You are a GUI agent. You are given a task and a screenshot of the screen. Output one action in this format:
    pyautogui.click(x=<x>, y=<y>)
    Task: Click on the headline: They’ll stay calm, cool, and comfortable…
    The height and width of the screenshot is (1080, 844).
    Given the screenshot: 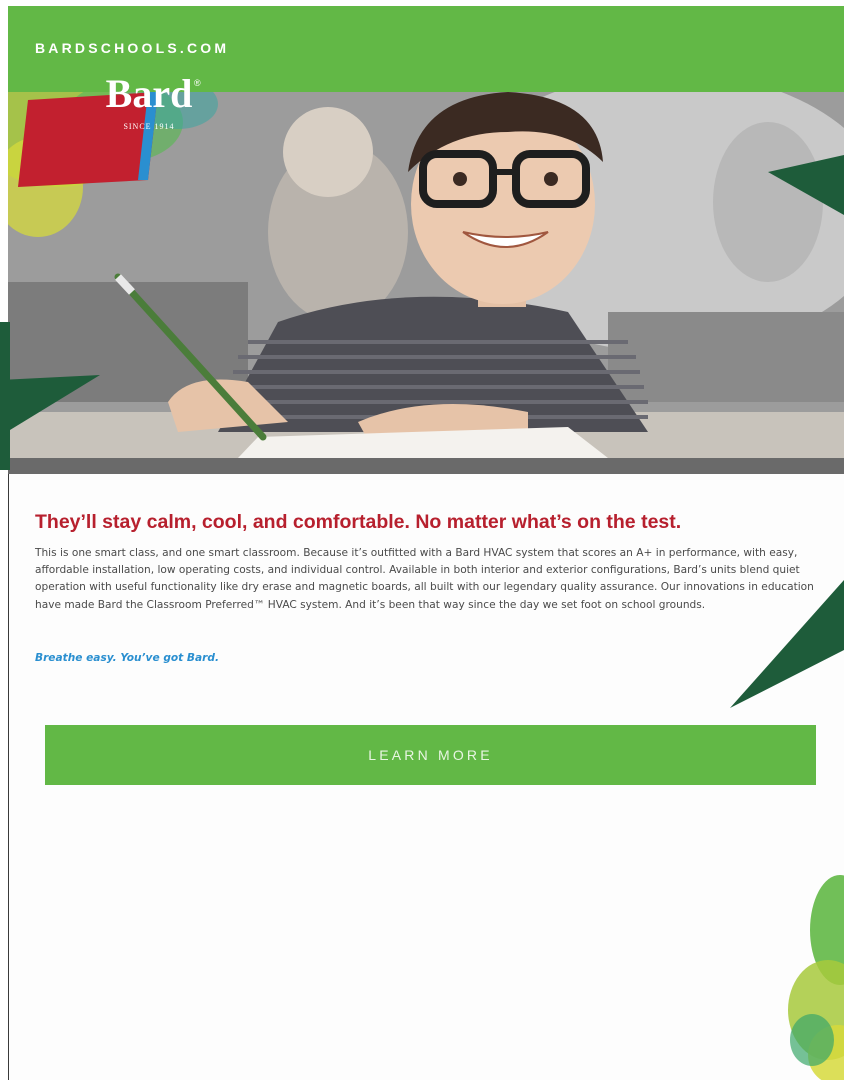 What is the action you would take?
    pyautogui.click(x=358, y=522)
    